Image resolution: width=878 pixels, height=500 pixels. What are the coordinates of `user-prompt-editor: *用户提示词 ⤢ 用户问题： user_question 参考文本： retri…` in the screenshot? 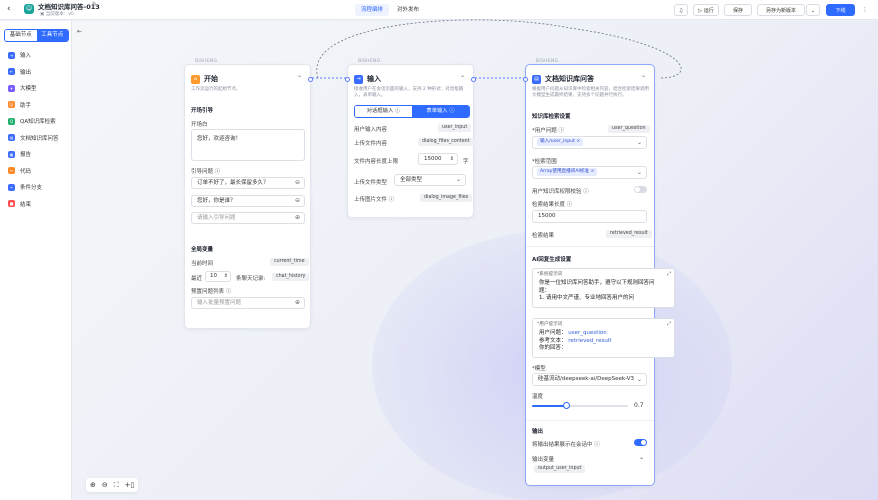 It's located at (603, 338).